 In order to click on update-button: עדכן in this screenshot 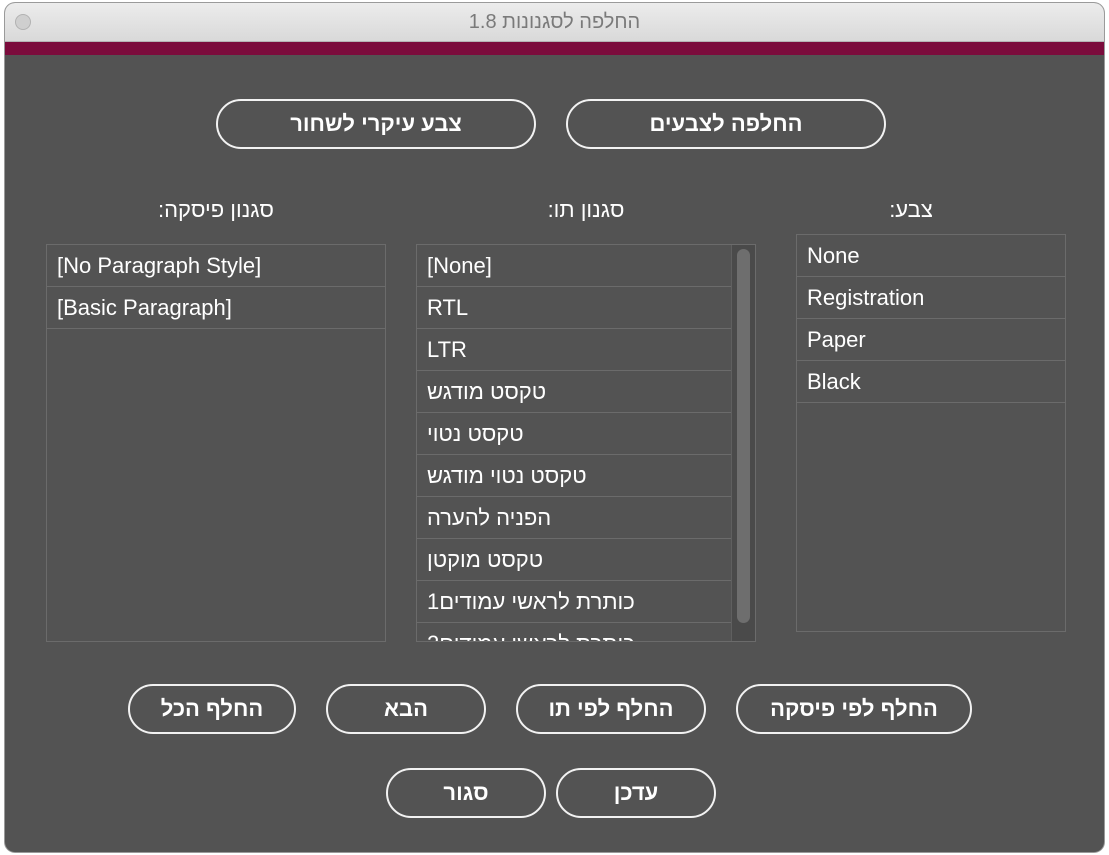, I will do `click(636, 793)`.